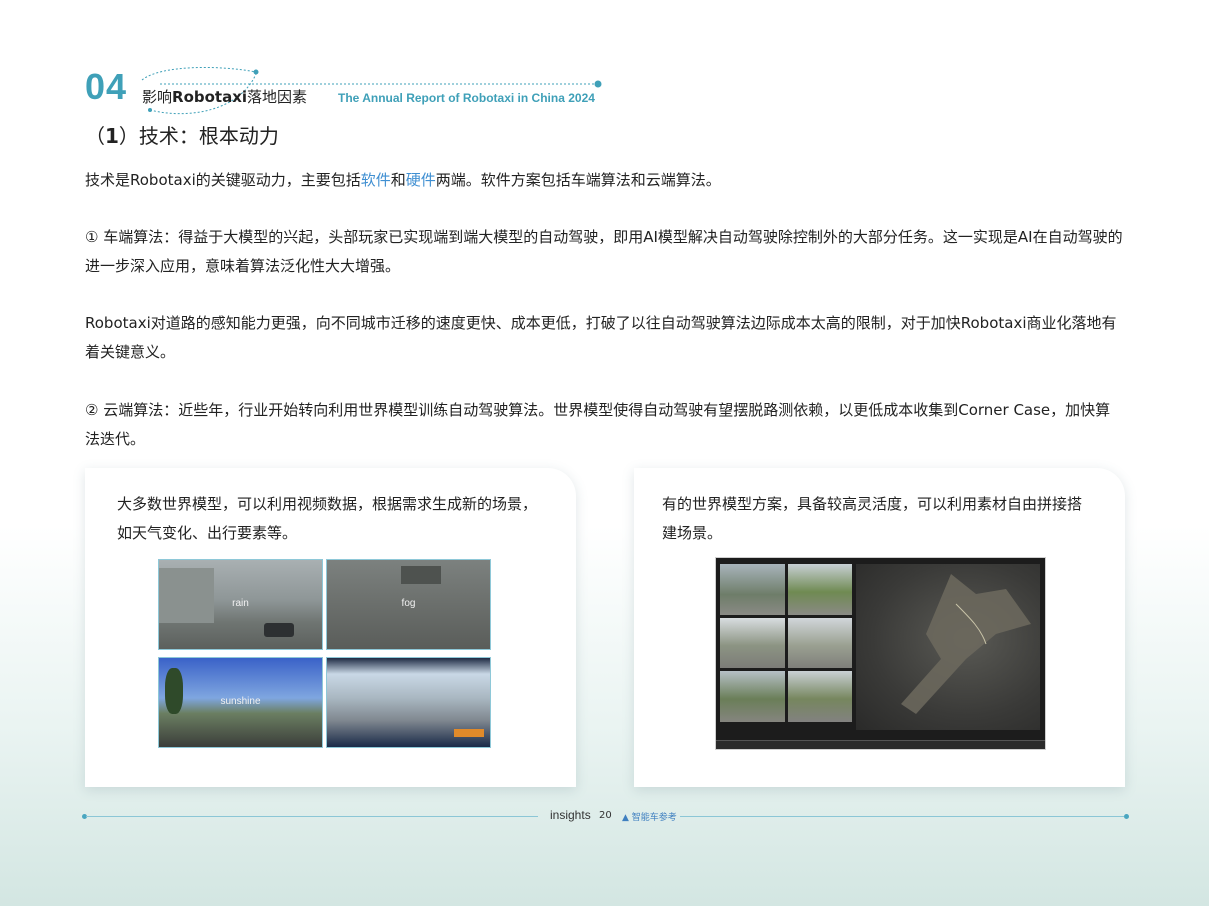 The height and width of the screenshot is (906, 1209). I want to click on sunshine-scene-image: sunshine, so click(240, 702).